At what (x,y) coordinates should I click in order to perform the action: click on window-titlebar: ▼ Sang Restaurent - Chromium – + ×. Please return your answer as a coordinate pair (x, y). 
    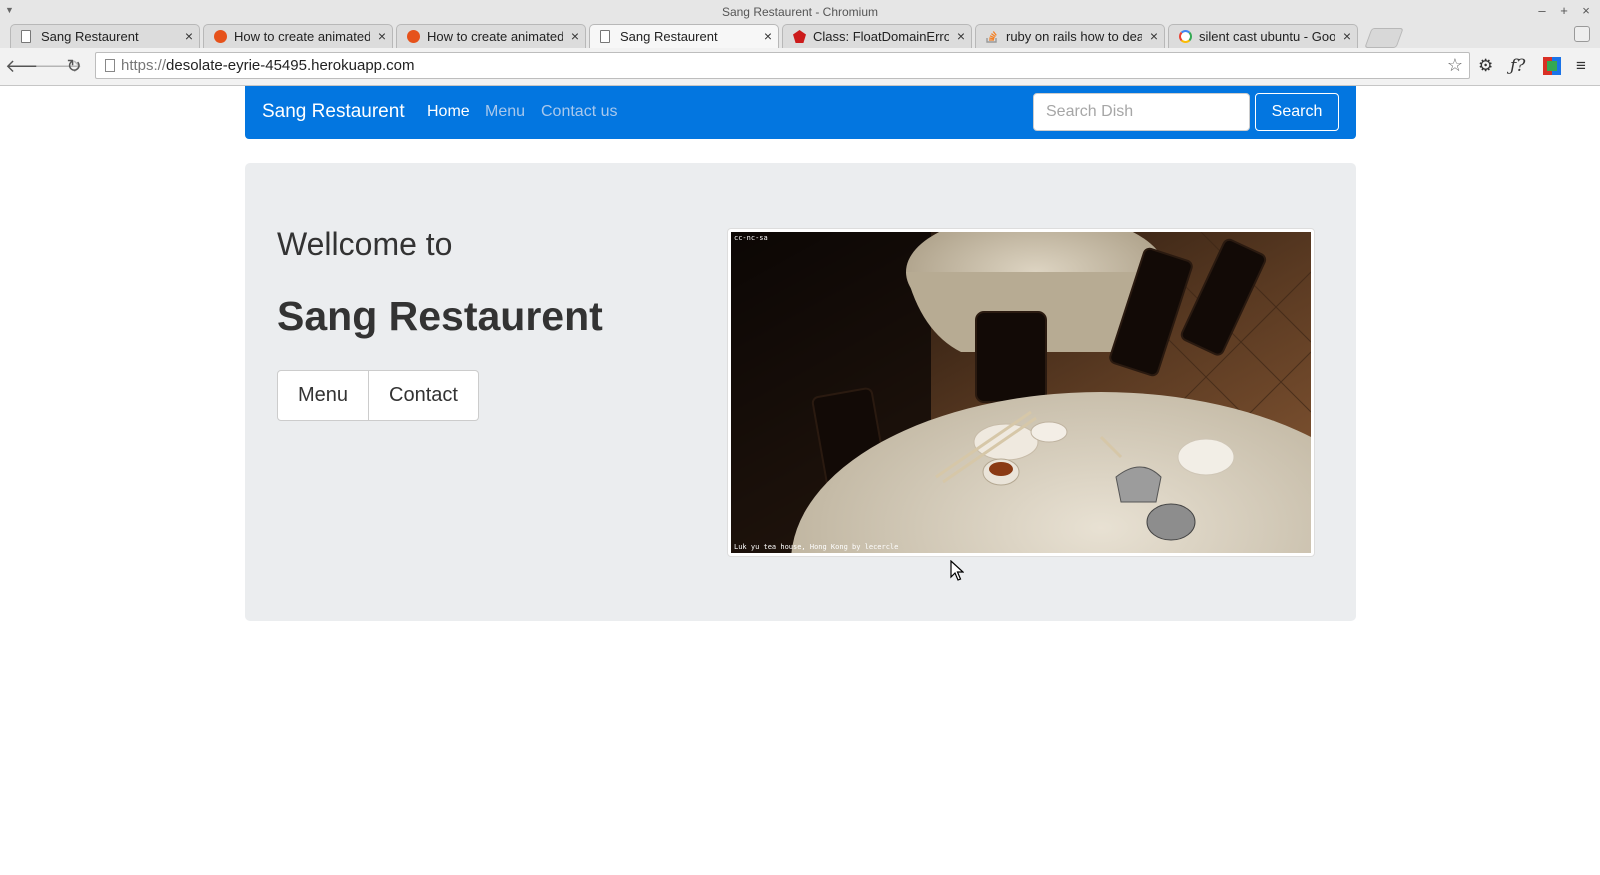
    Looking at the image, I should click on (800, 12).